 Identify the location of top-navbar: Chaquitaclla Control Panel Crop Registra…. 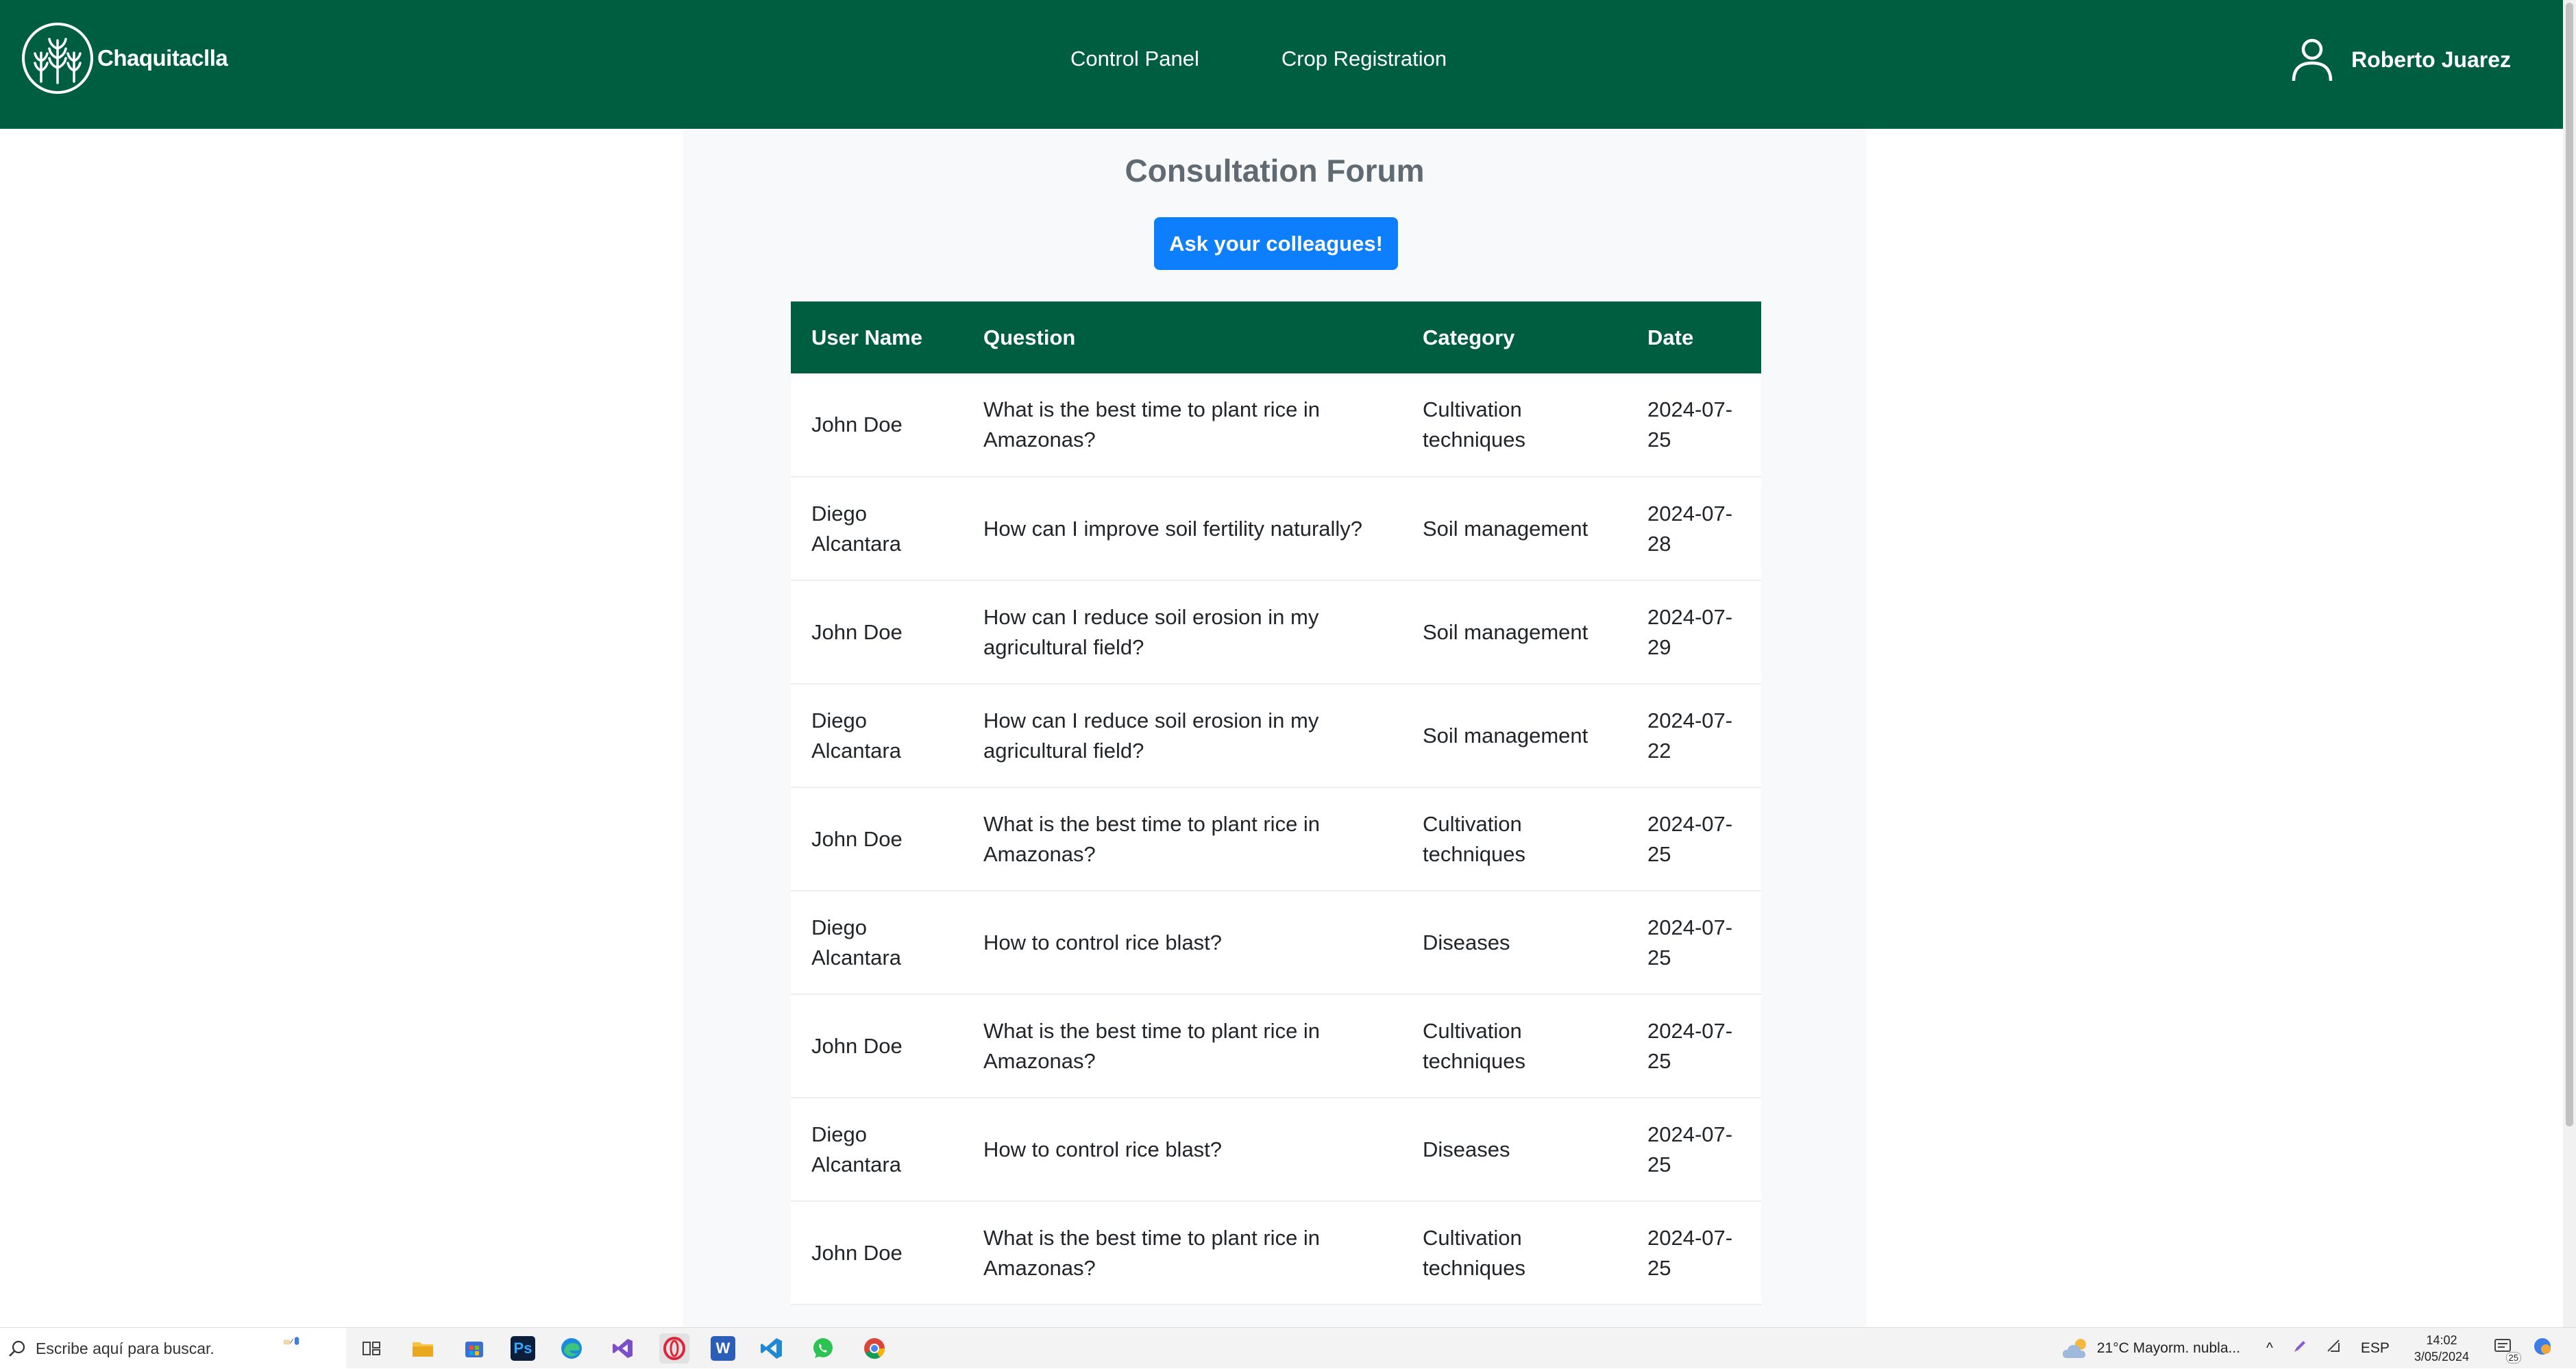
(1282, 64).